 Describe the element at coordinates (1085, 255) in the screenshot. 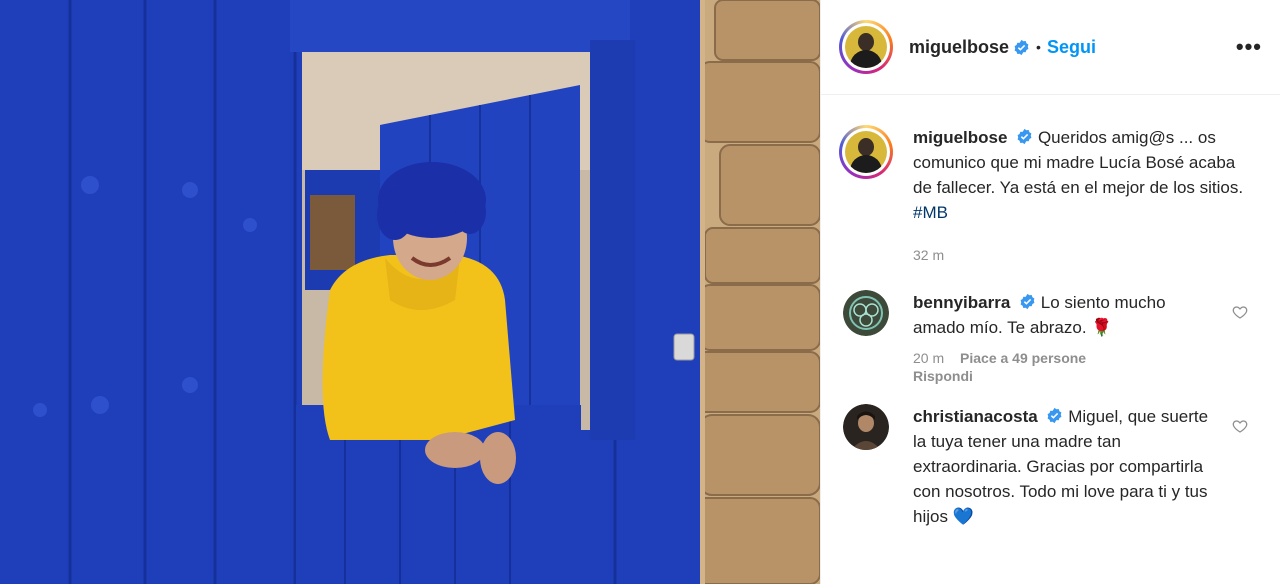

I see `caption-timestamp: 32 m` at that location.